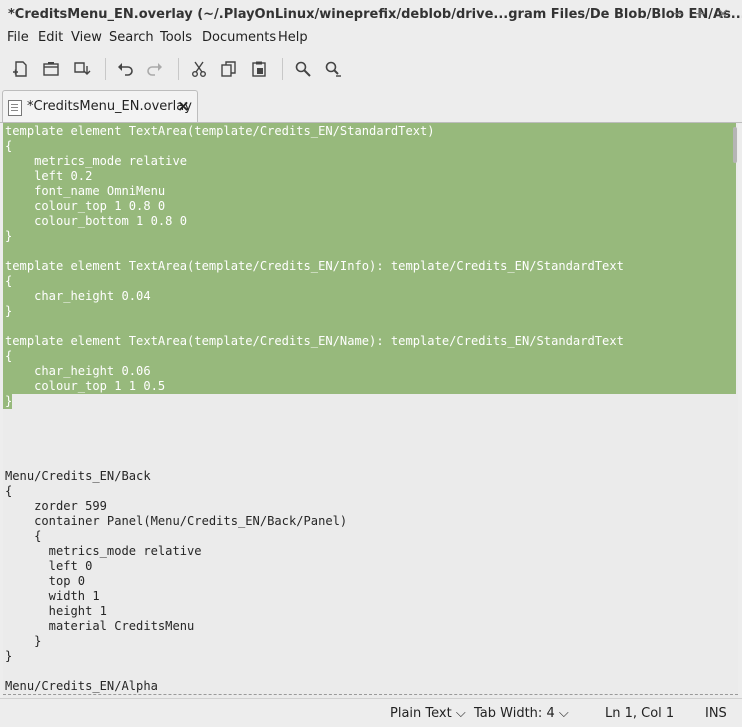 Image resolution: width=742 pixels, height=727 pixels. What do you see at coordinates (723, 14) in the screenshot?
I see `close-icon: ×` at bounding box center [723, 14].